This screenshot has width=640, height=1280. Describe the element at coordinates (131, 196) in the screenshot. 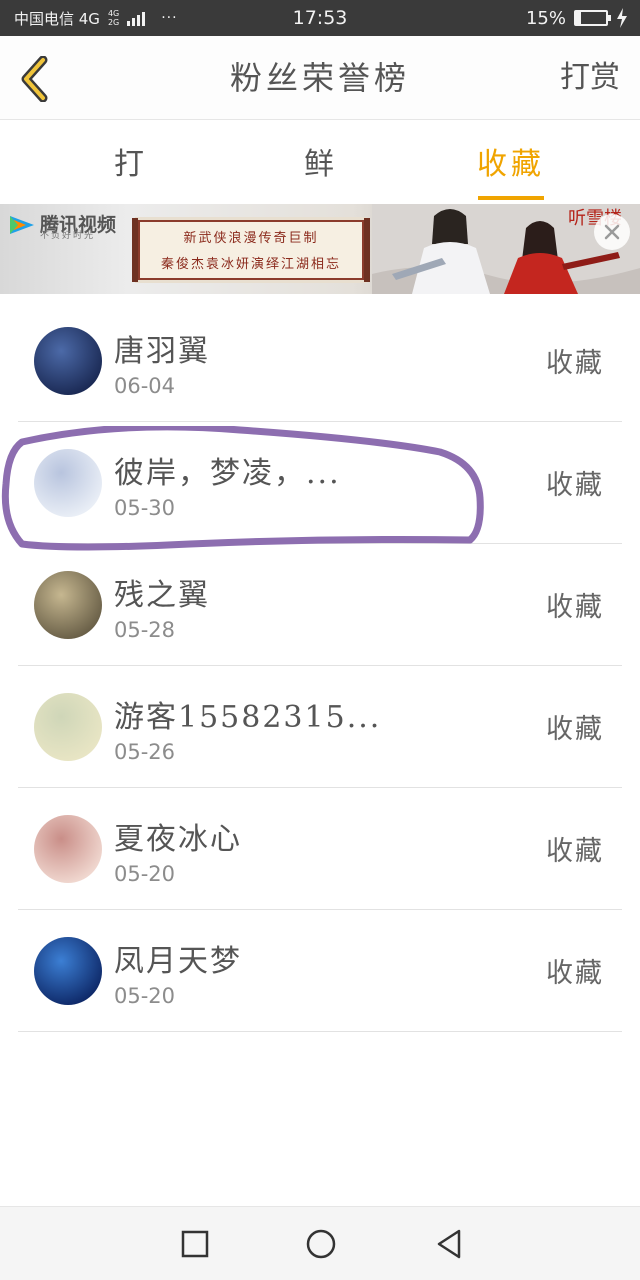

I see `tab-reward: 打赏` at that location.